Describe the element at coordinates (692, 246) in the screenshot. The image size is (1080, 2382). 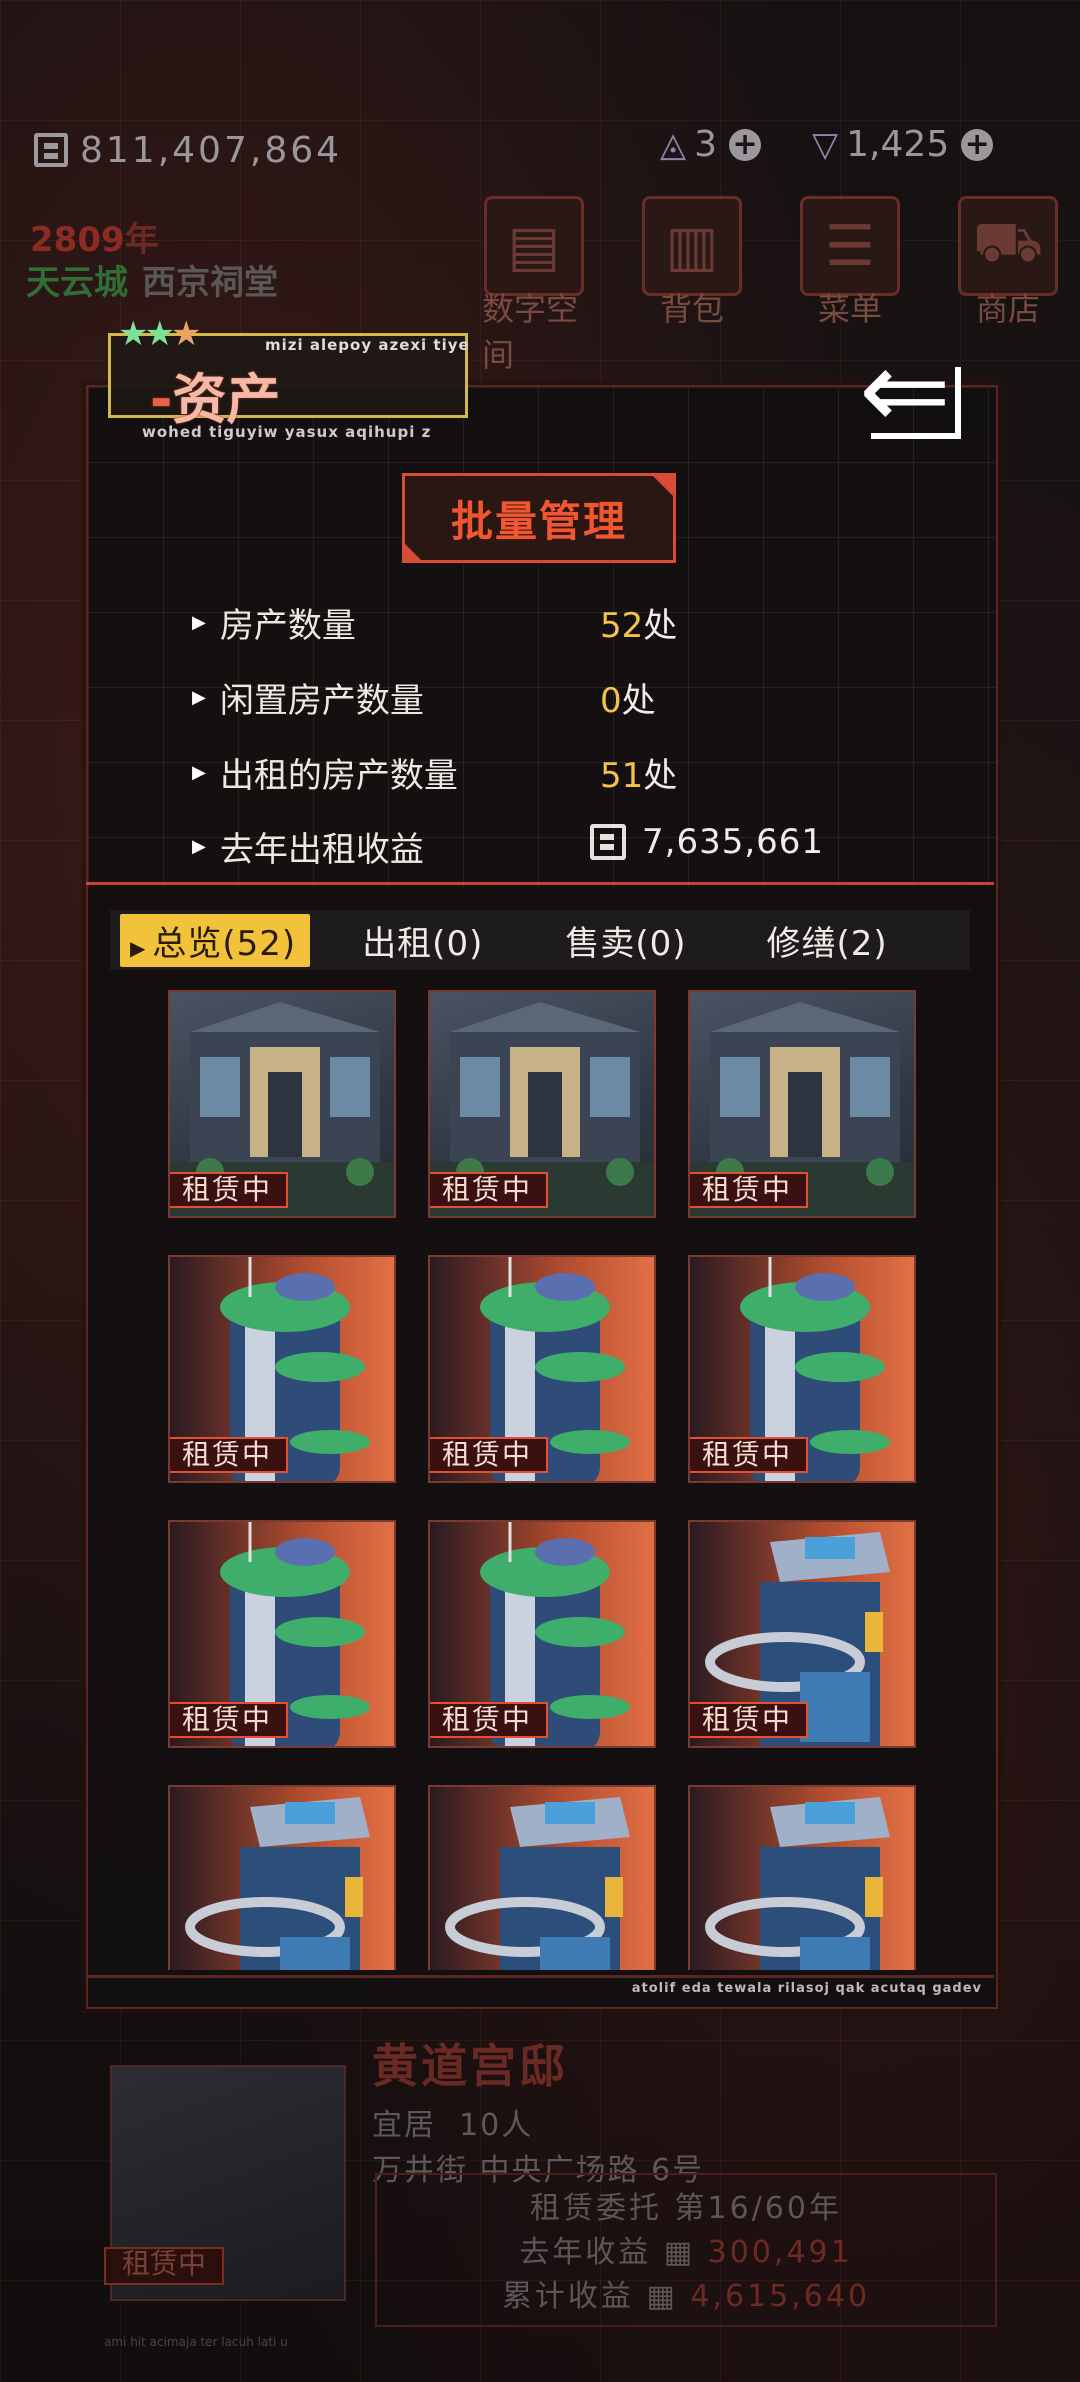
I see `backpack-icon: ▥` at that location.